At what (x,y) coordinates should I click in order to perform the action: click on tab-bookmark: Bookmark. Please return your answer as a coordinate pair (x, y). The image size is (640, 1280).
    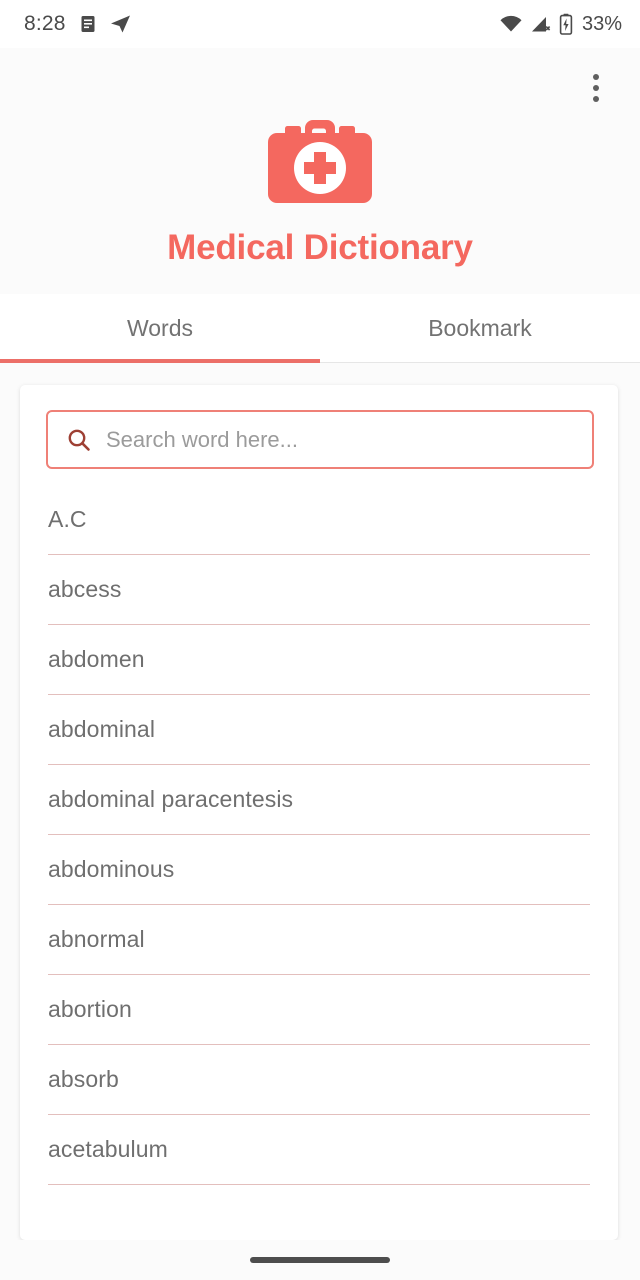
    Looking at the image, I should click on (480, 328).